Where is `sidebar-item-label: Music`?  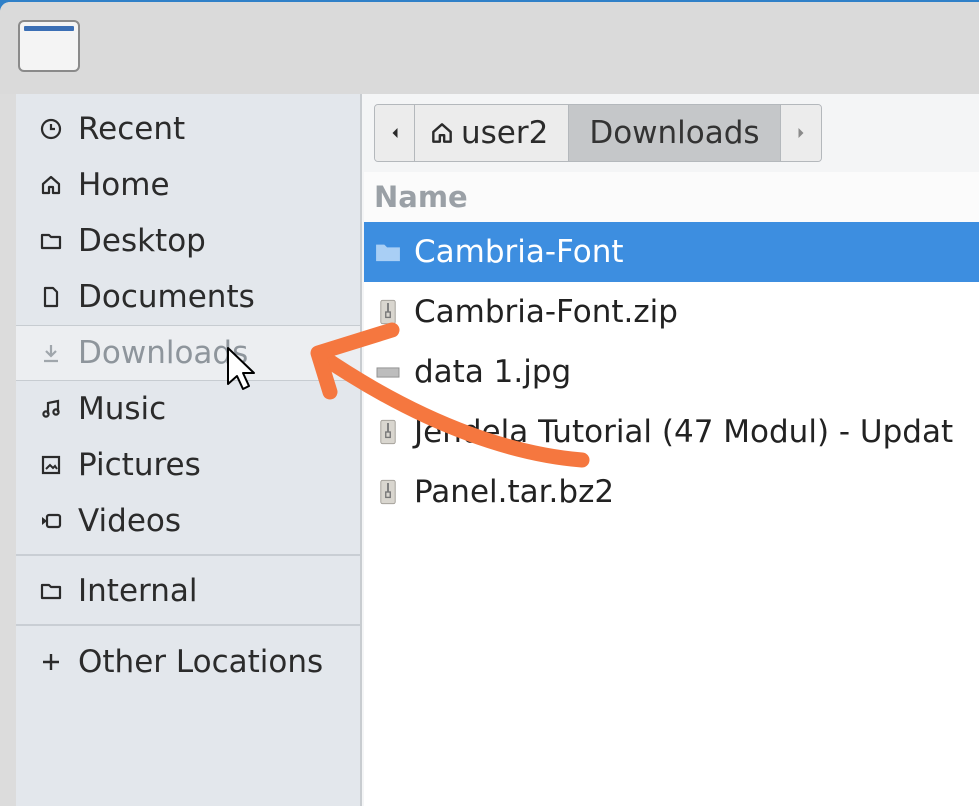 sidebar-item-label: Music is located at coordinates (122, 409).